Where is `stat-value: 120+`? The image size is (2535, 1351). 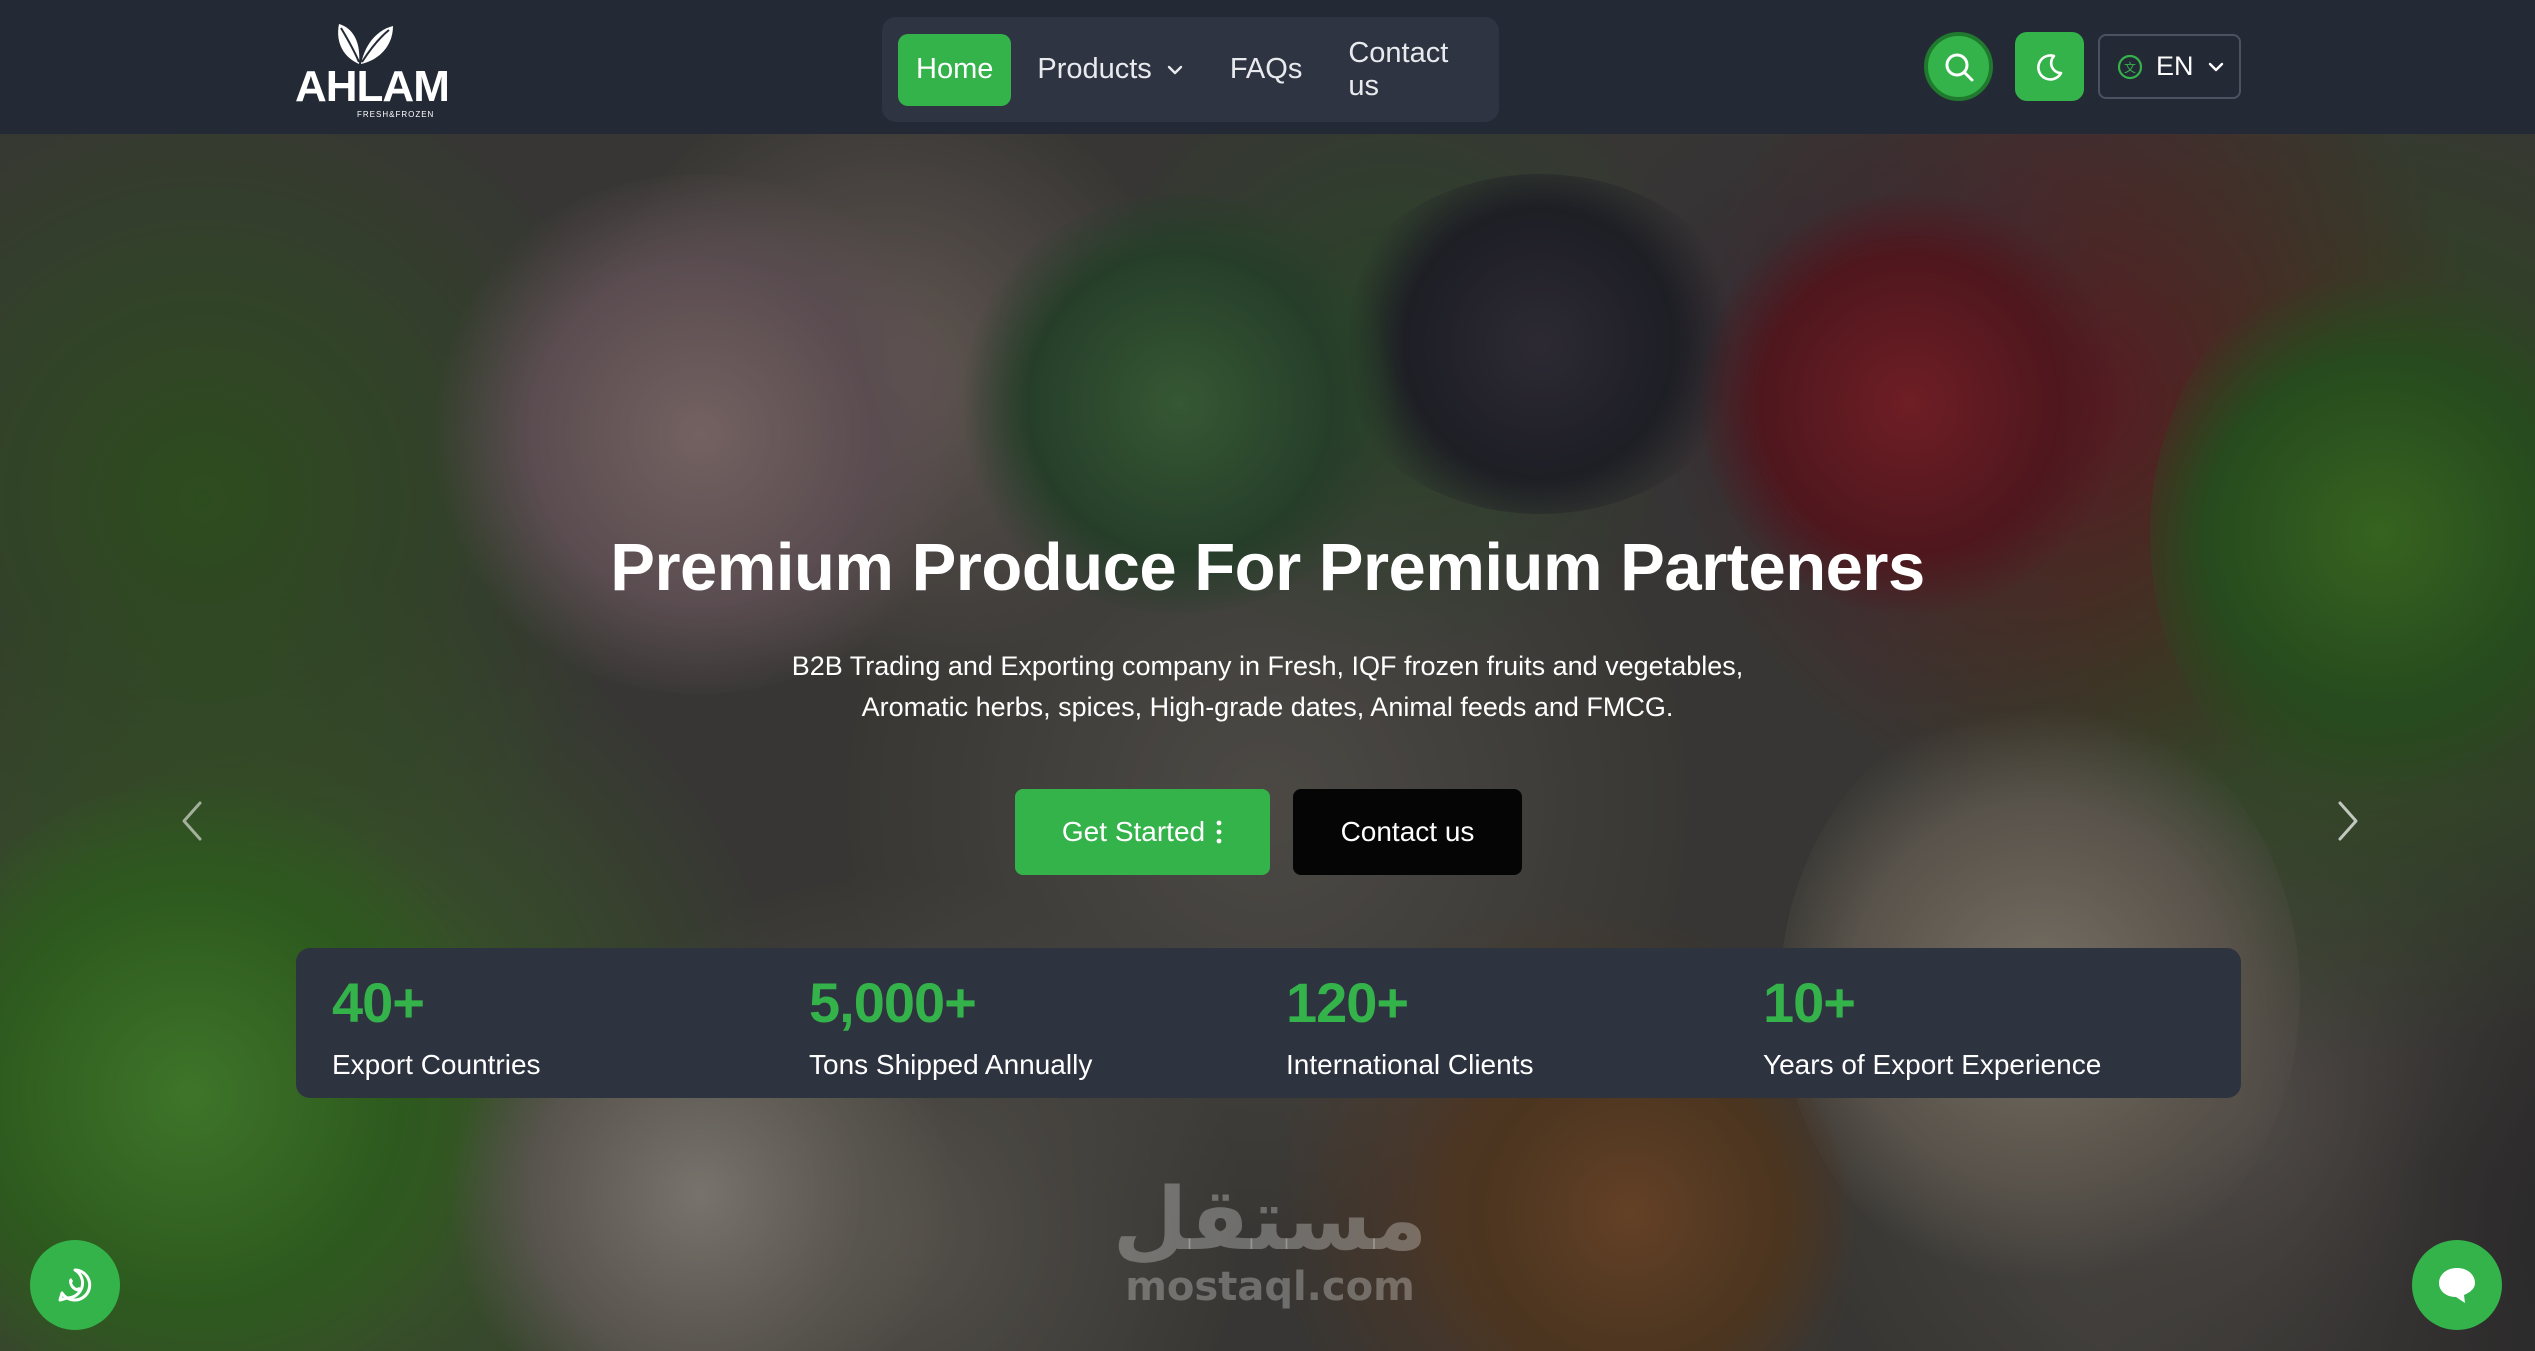
stat-value: 120+ is located at coordinates (1347, 1002).